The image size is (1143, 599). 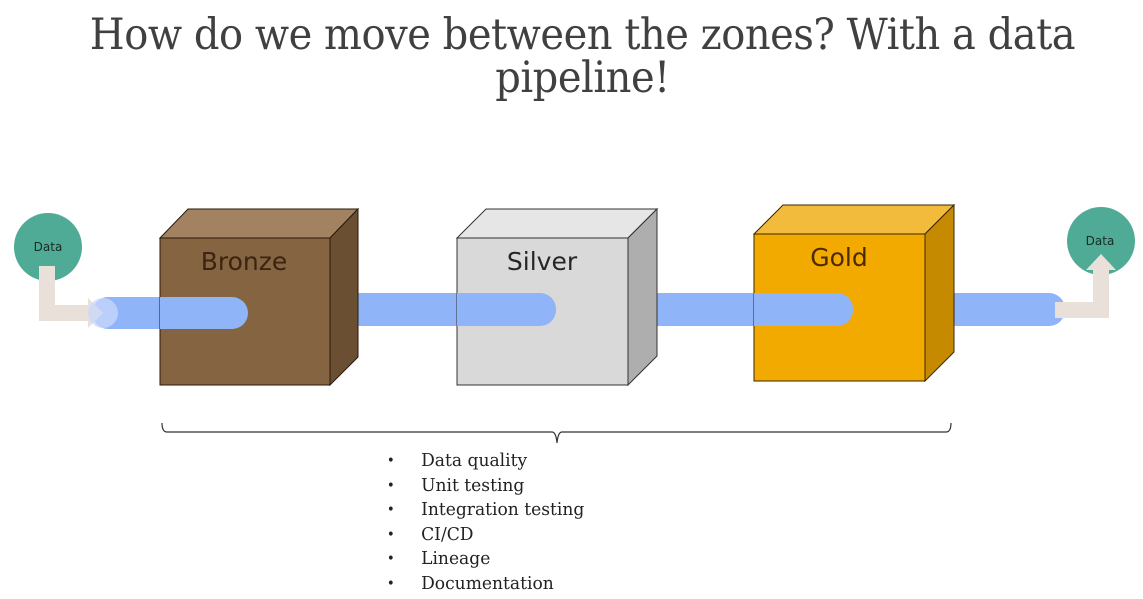 I want to click on pipe-segment-gold-target, so click(x=1002, y=309).